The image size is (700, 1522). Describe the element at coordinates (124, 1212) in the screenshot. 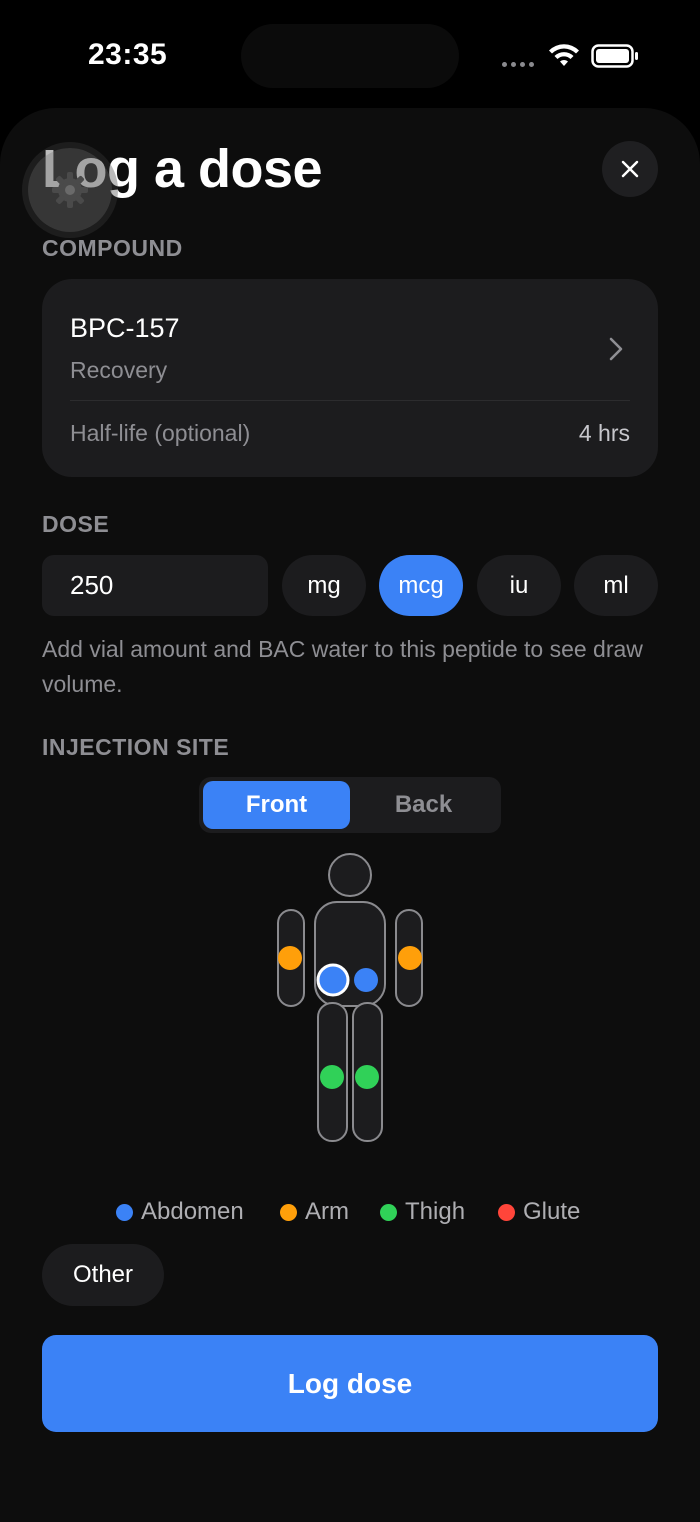

I see `abdomen-dot-icon` at that location.